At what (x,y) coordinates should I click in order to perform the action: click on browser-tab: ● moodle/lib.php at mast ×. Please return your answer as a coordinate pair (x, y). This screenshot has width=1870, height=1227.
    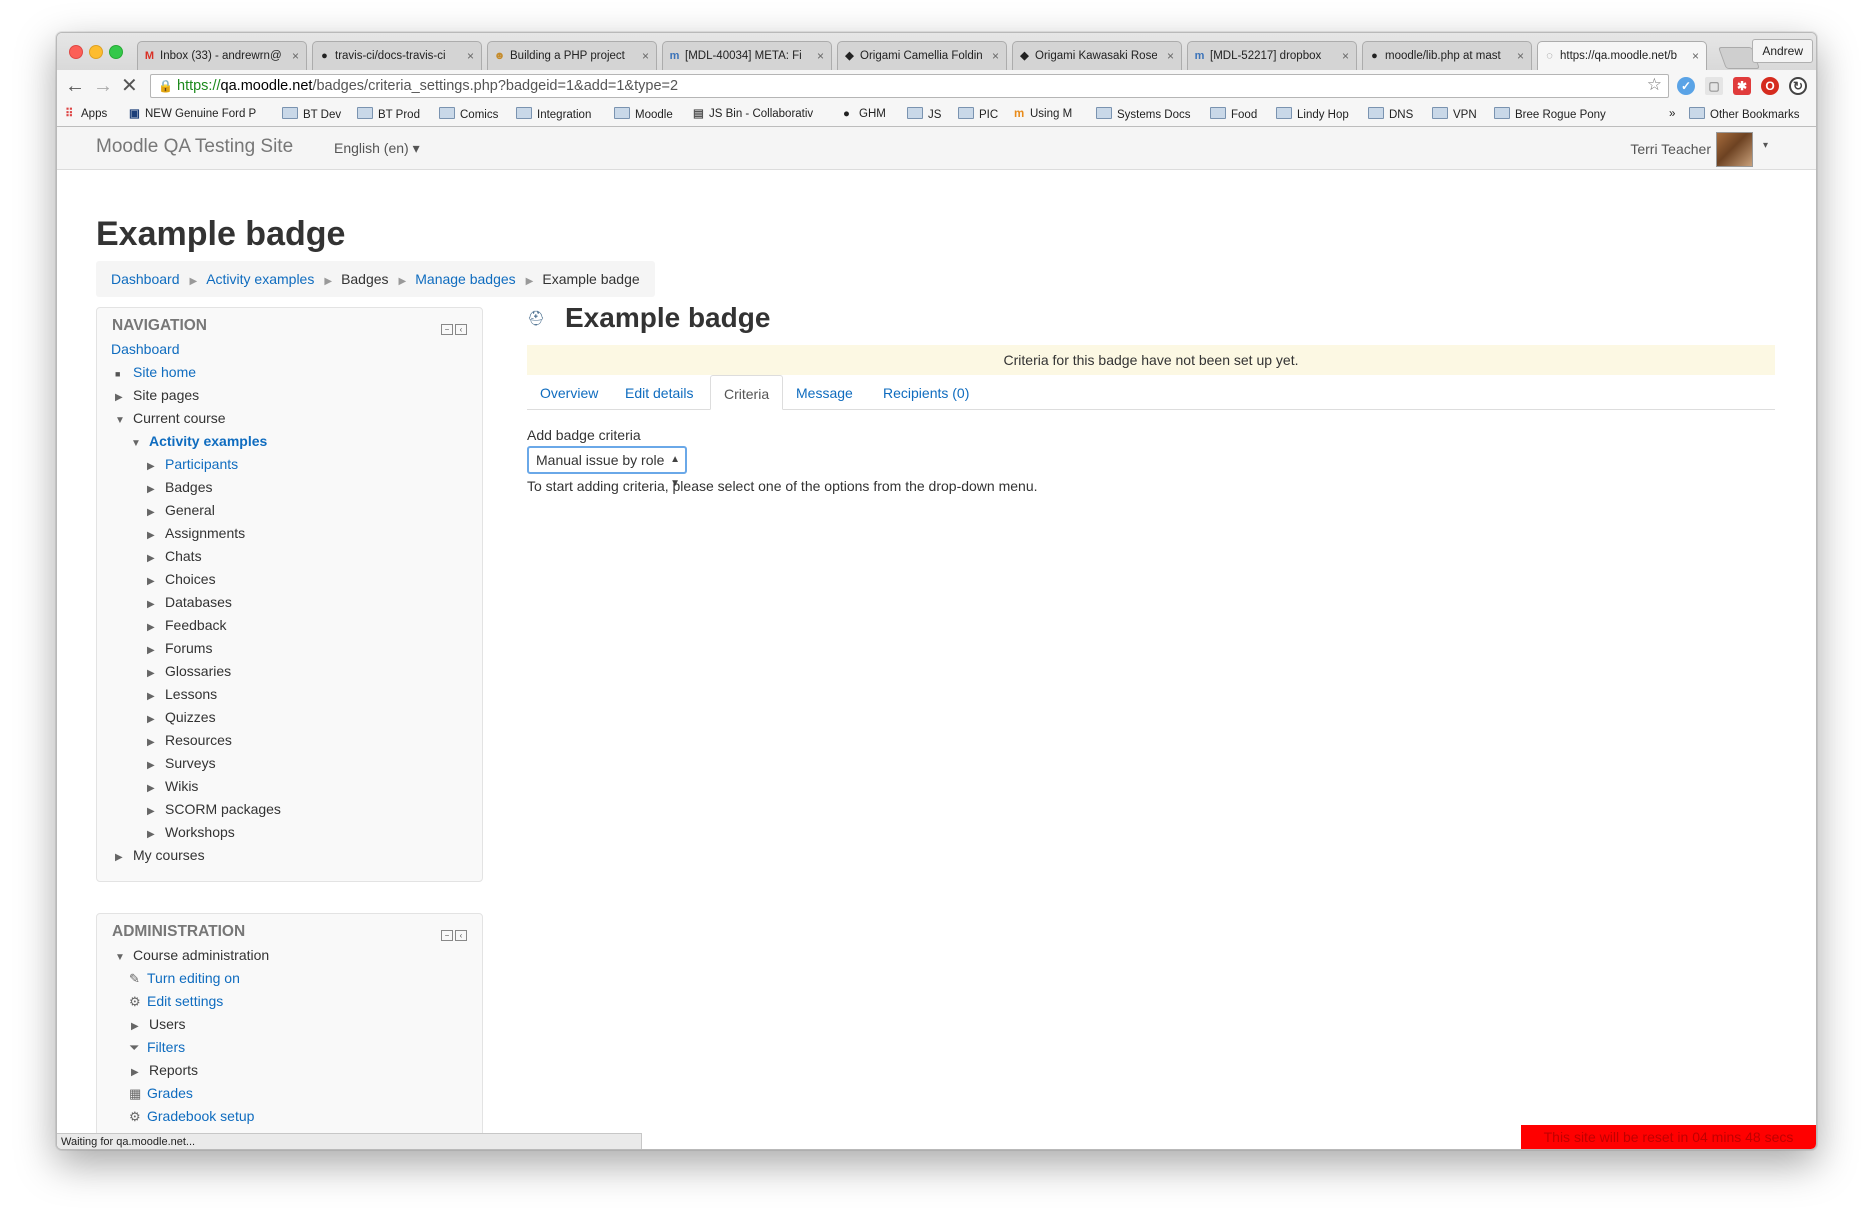
    Looking at the image, I should click on (1447, 55).